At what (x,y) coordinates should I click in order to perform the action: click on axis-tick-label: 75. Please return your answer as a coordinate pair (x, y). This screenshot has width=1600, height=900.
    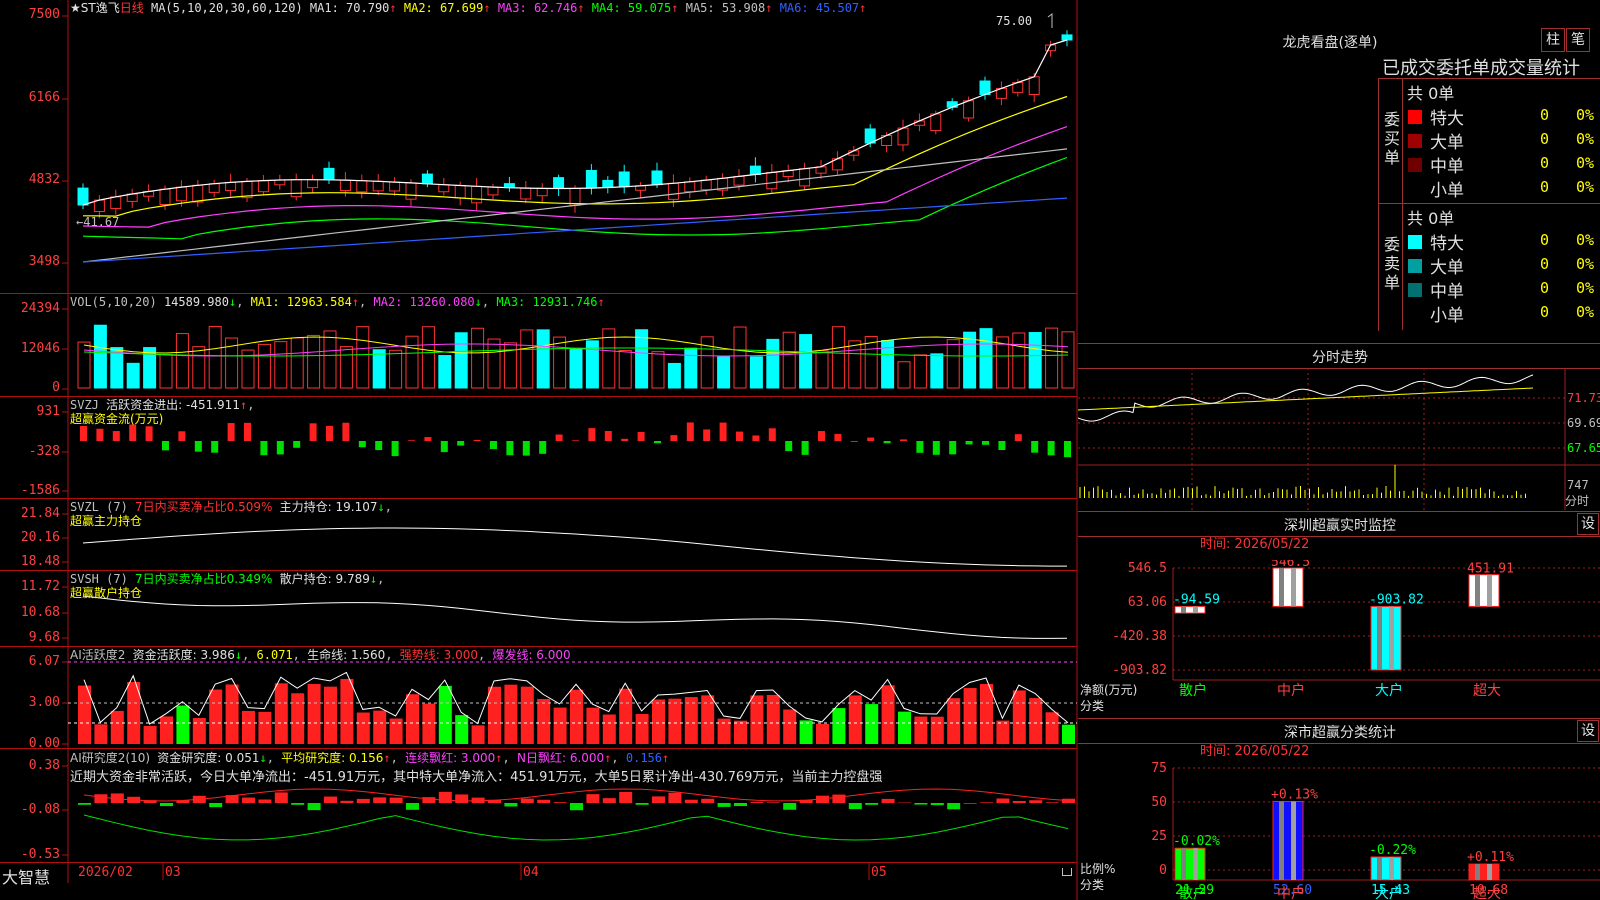
    Looking at the image, I should click on (1159, 768).